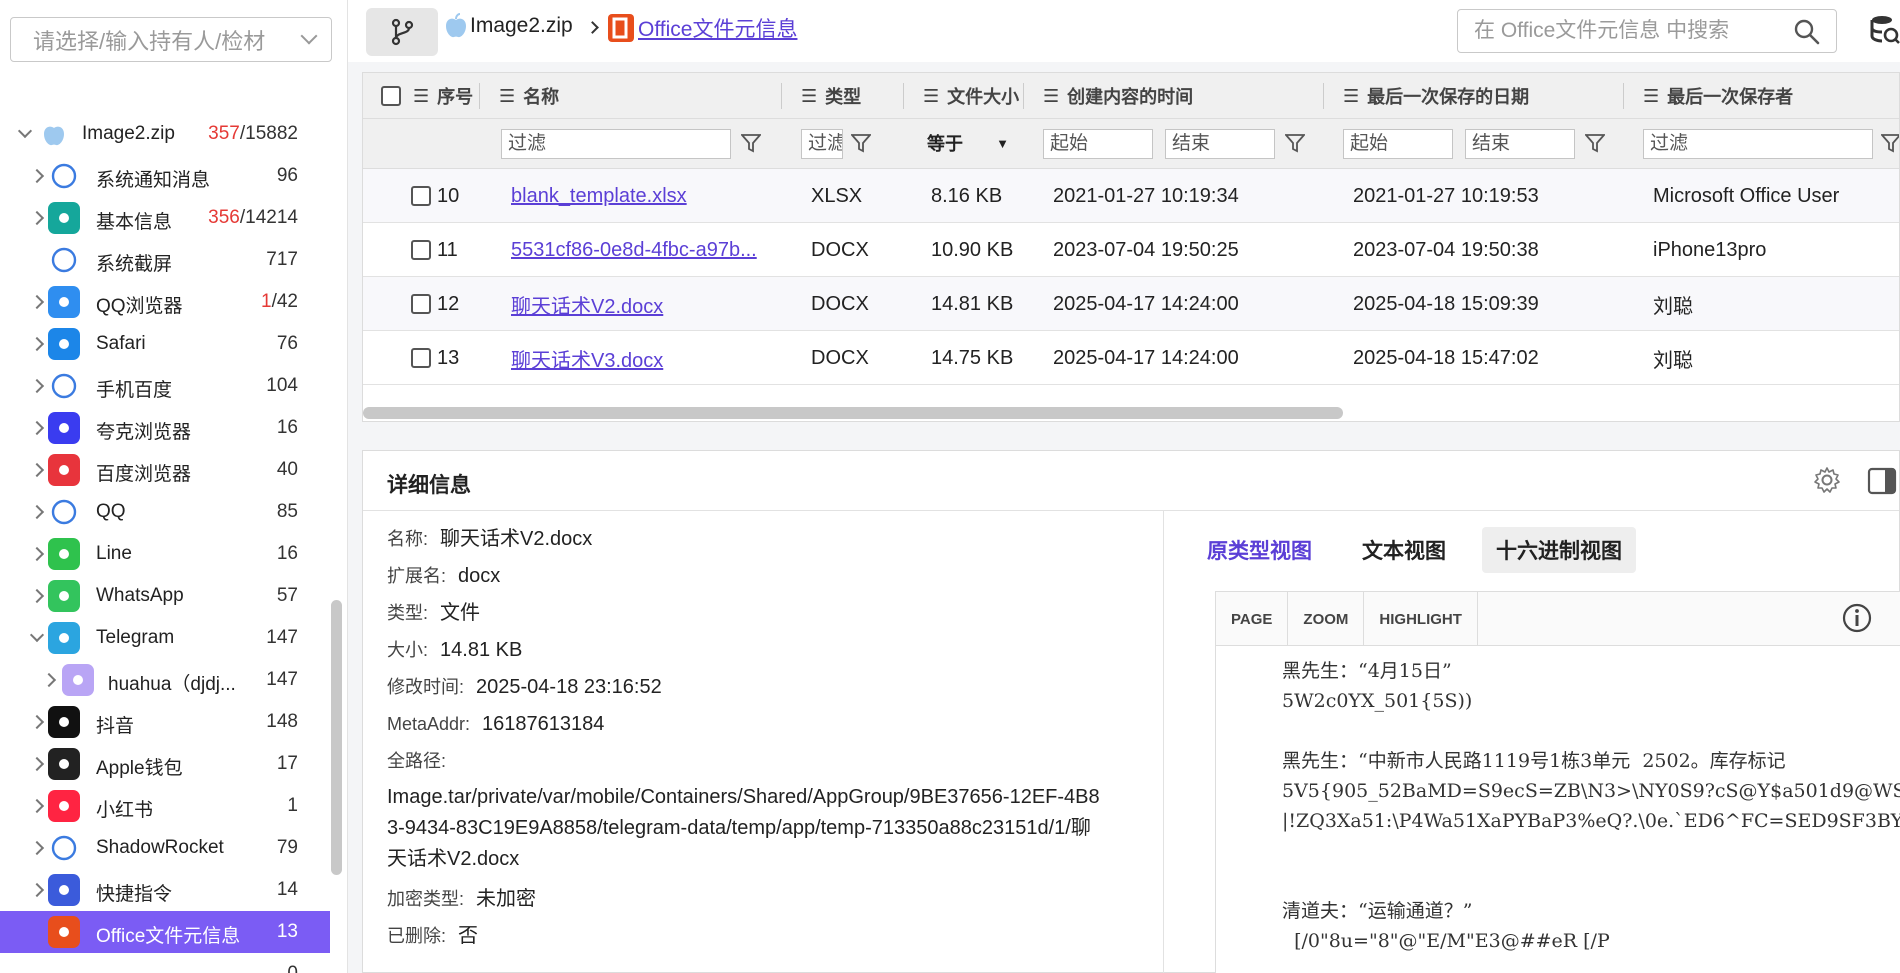 The image size is (1900, 973). Describe the element at coordinates (831, 96) in the screenshot. I see `header-type: ☰ 类型` at that location.